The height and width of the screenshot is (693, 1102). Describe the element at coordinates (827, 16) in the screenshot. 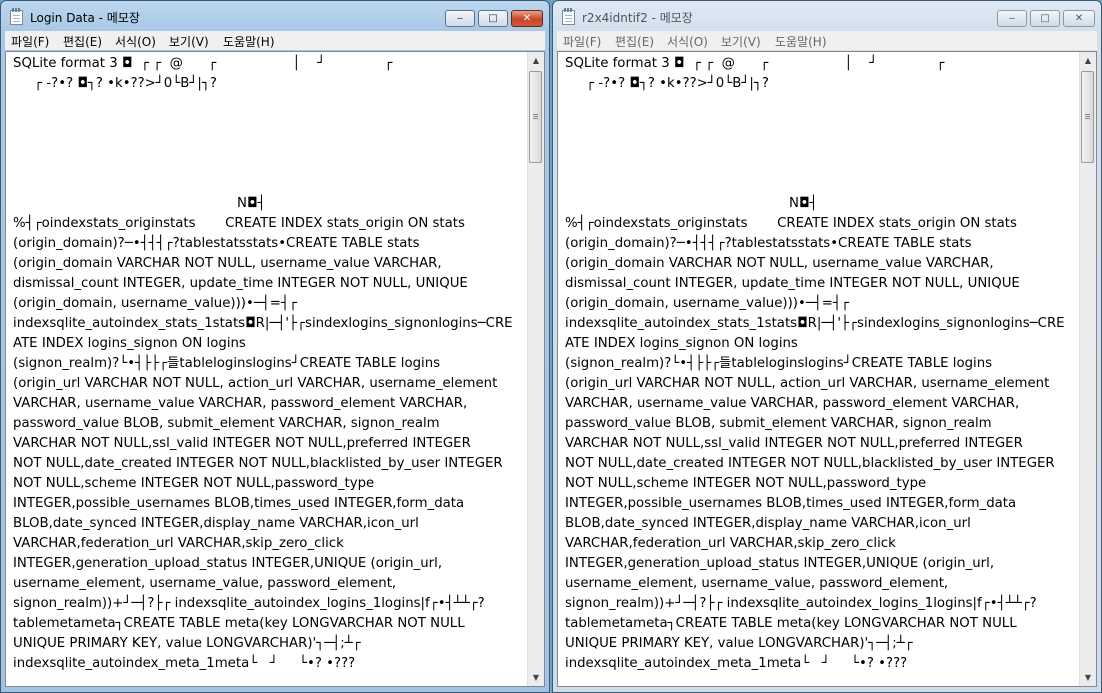

I see `title-bar: r2x4idntif2 - 메모장 ‒ □ ✕` at that location.